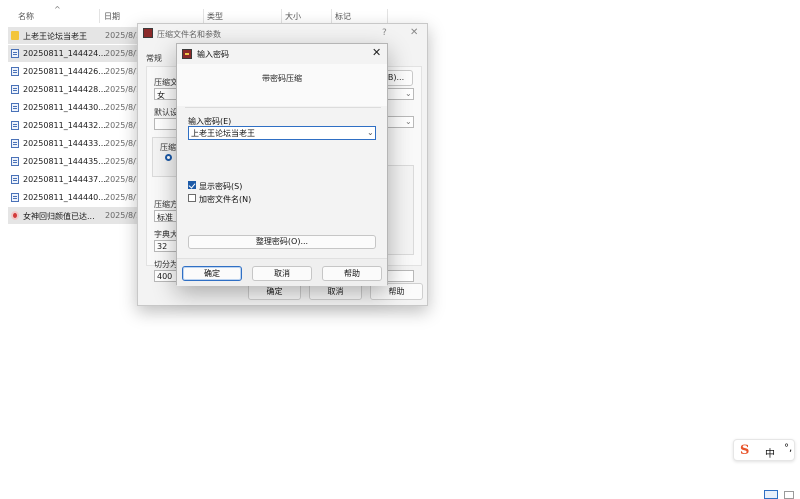  Describe the element at coordinates (282, 85) in the screenshot. I see `dialog-header: 带密码压缩` at that location.